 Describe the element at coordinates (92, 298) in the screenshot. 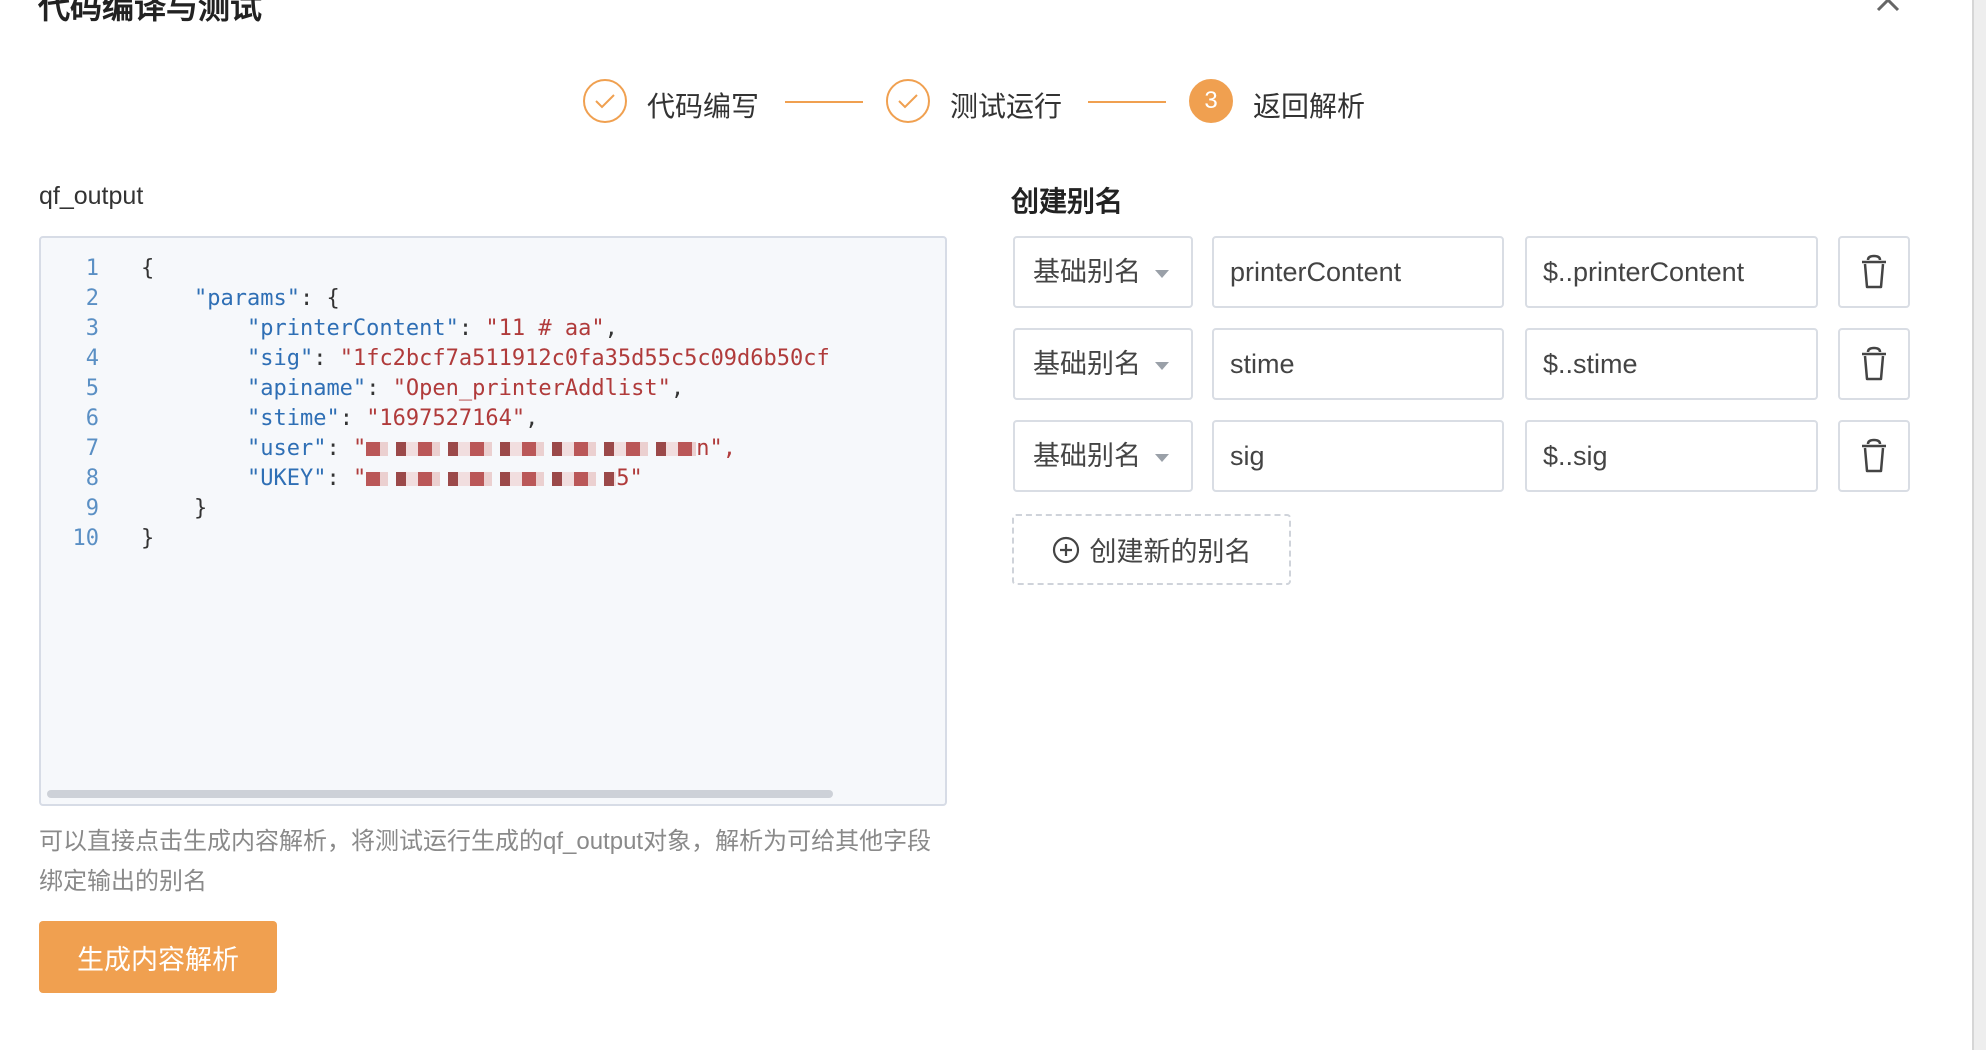

I see `line-number: 2` at that location.